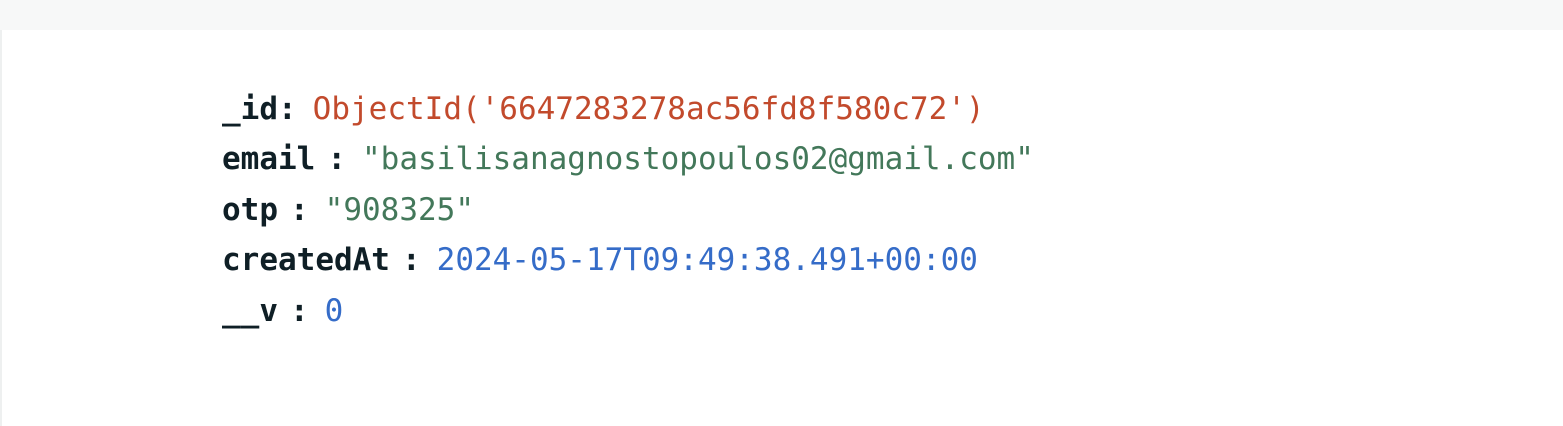 The height and width of the screenshot is (426, 1563). I want to click on field-value-v: 0, so click(334, 311).